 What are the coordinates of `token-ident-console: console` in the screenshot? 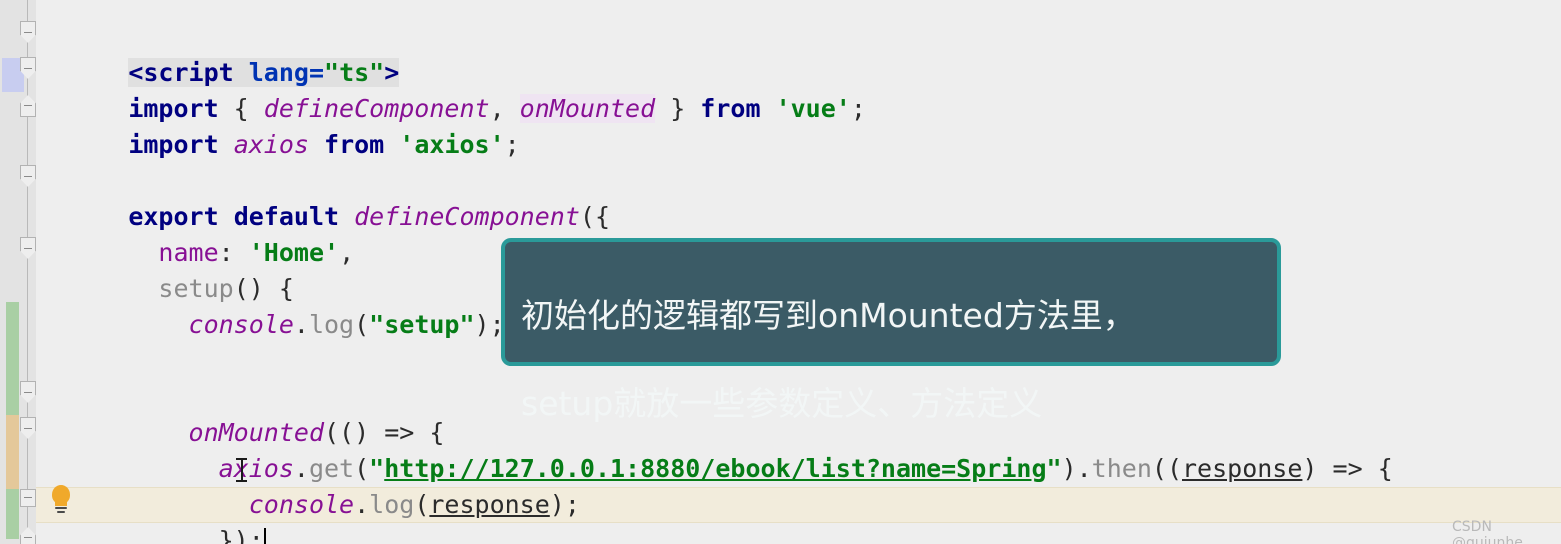 It's located at (241, 324).